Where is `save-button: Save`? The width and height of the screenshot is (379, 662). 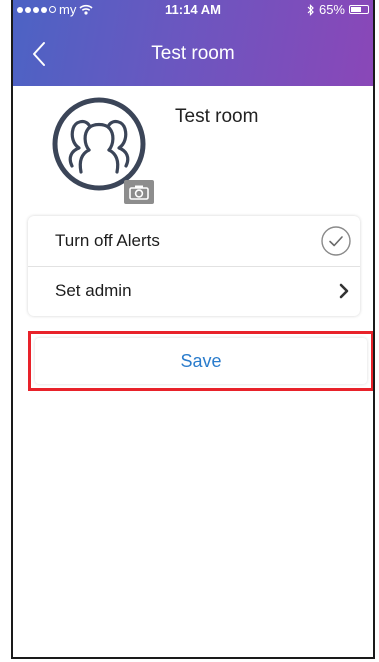
save-button: Save is located at coordinates (201, 361).